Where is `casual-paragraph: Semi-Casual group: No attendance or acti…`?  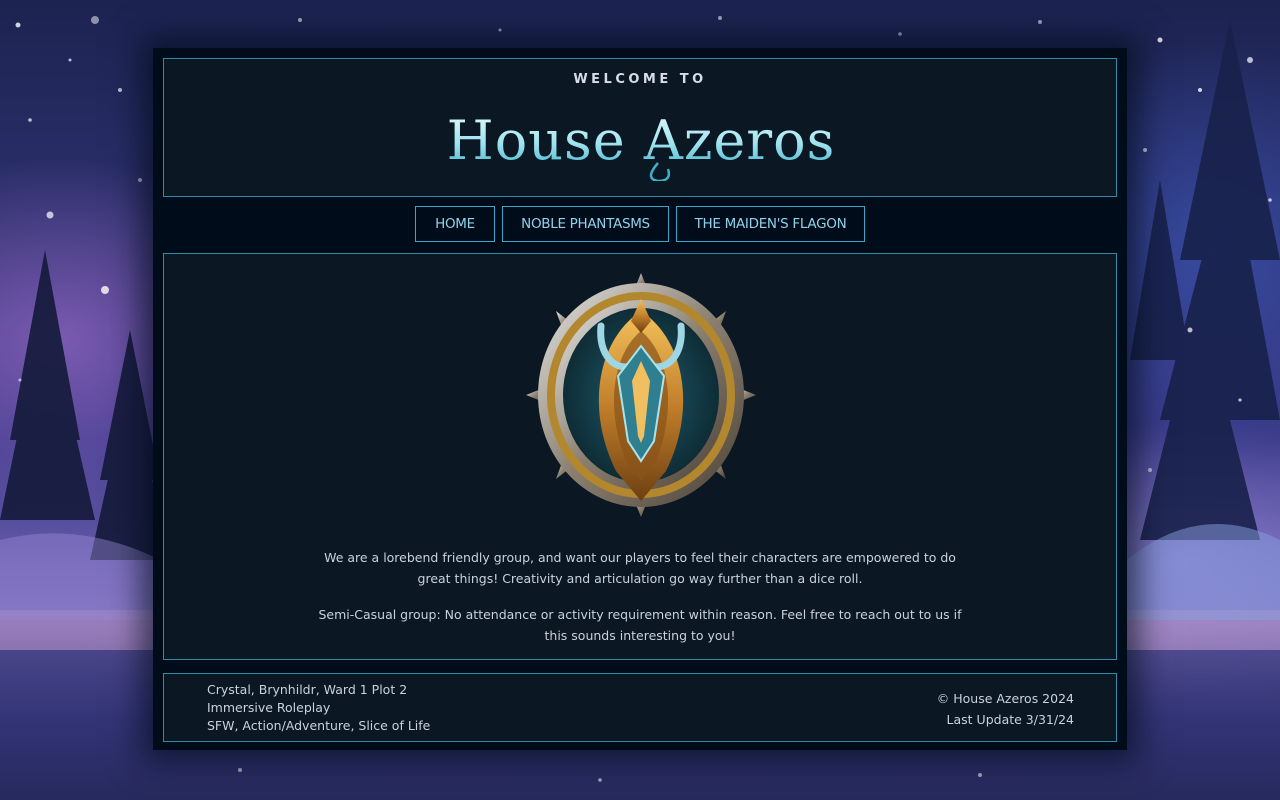
casual-paragraph: Semi-Casual group: No attendance or acti… is located at coordinates (640, 625).